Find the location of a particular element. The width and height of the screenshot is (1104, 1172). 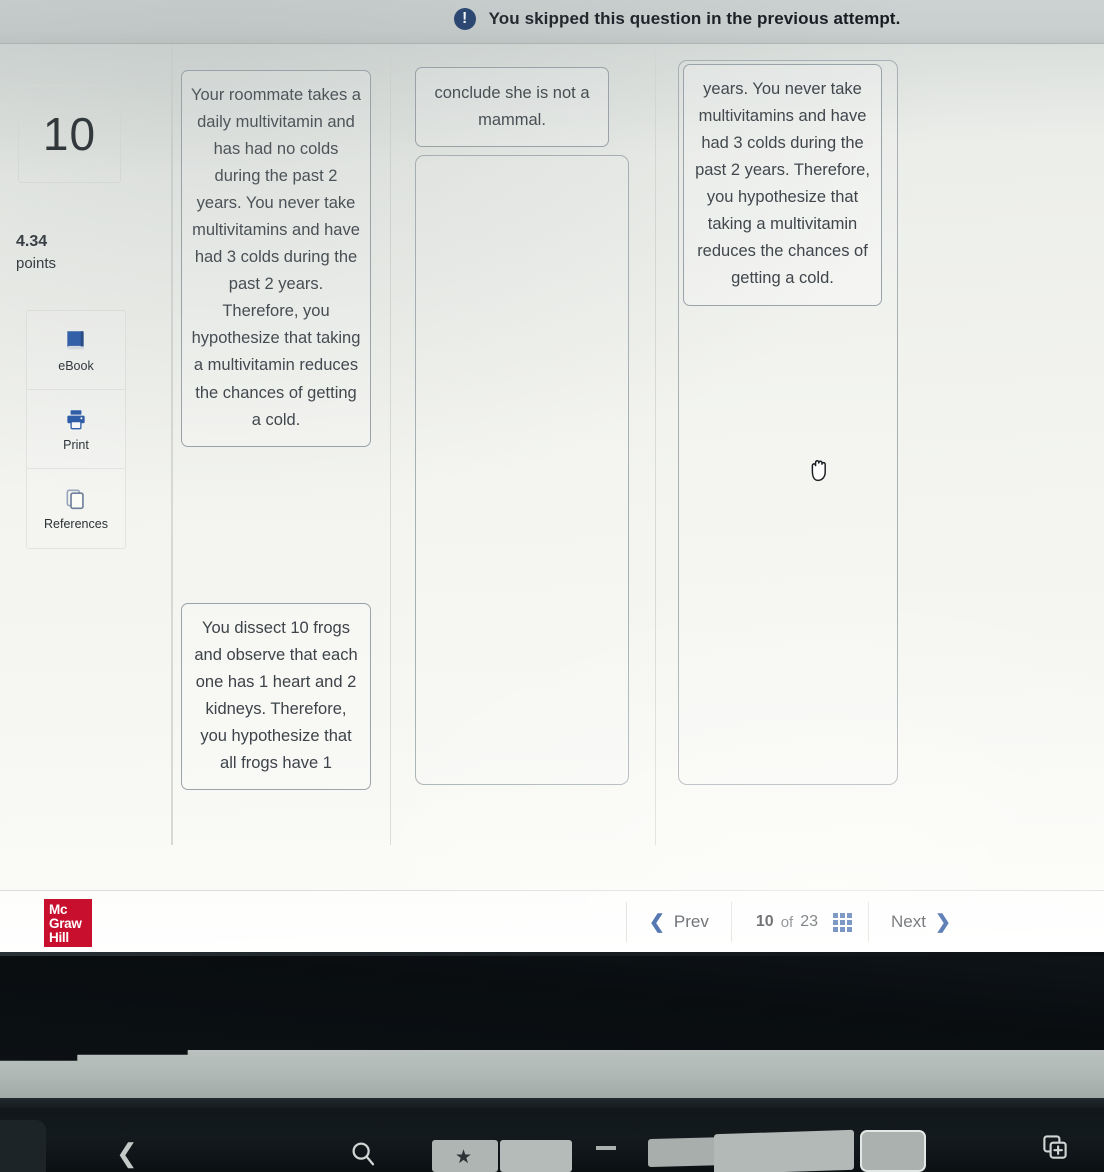

logo-line-2: Graw is located at coordinates (65, 923).